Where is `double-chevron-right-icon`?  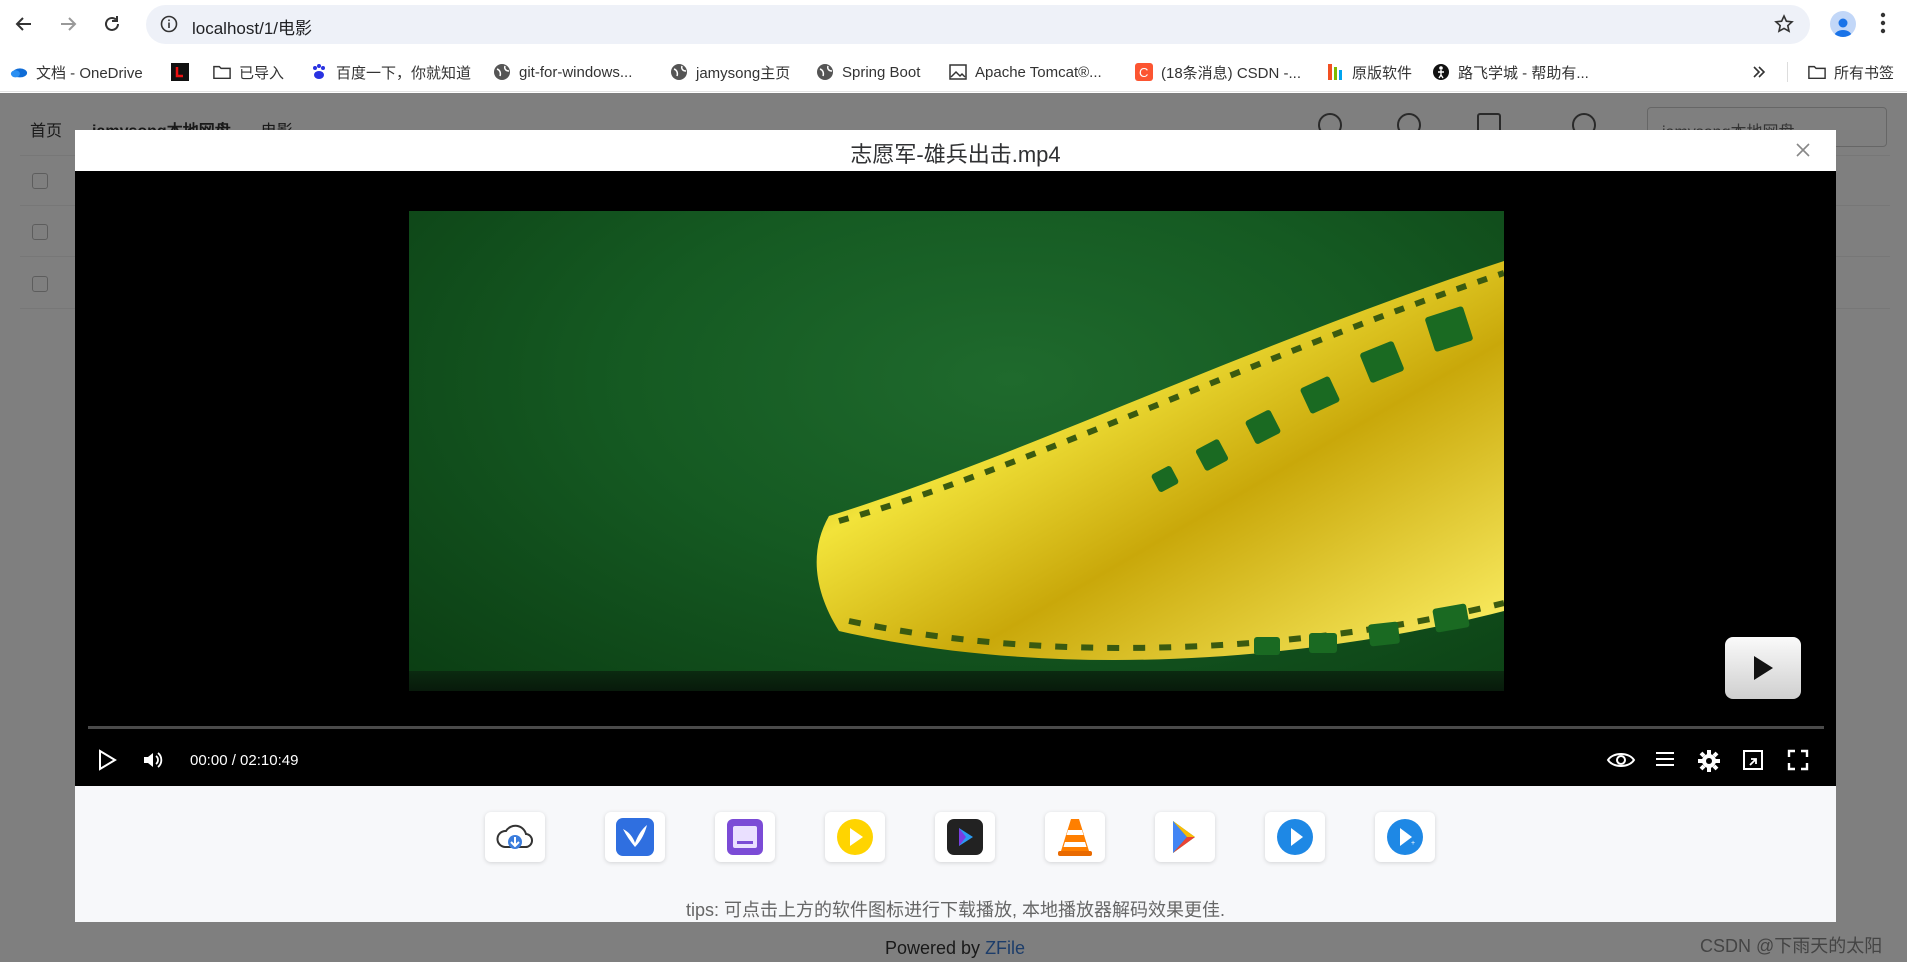 double-chevron-right-icon is located at coordinates (1759, 72).